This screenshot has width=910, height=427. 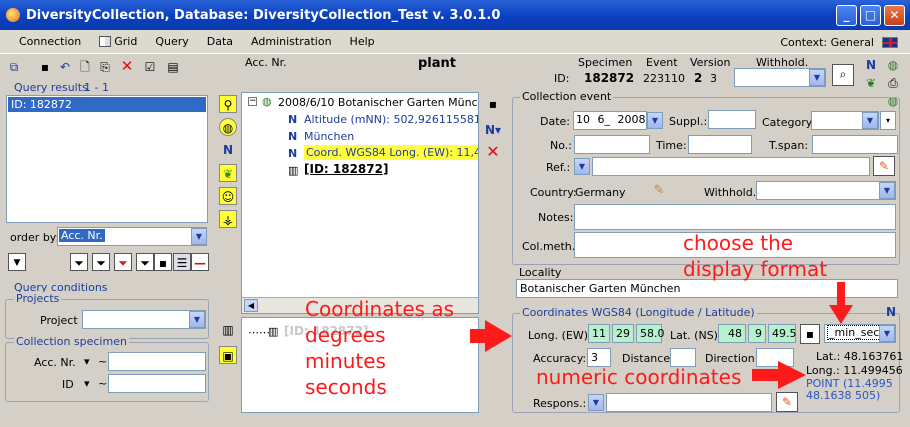 What do you see at coordinates (779, 375) in the screenshot?
I see `arrow-right-numeric` at bounding box center [779, 375].